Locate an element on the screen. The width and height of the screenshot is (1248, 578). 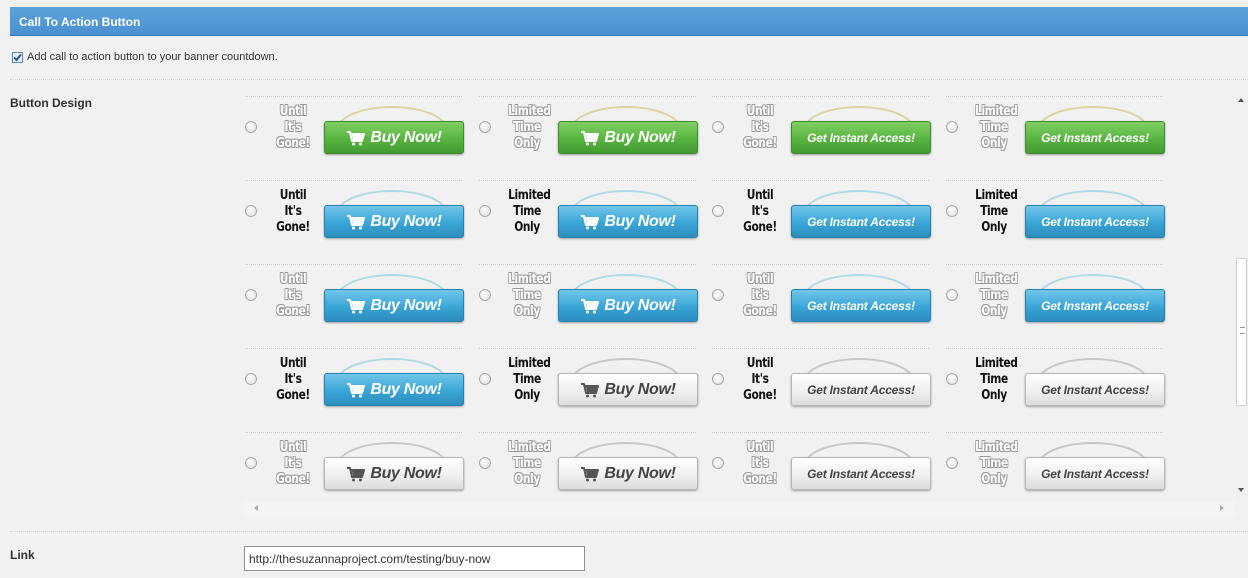
section-header: Call To Action Button is located at coordinates (629, 21).